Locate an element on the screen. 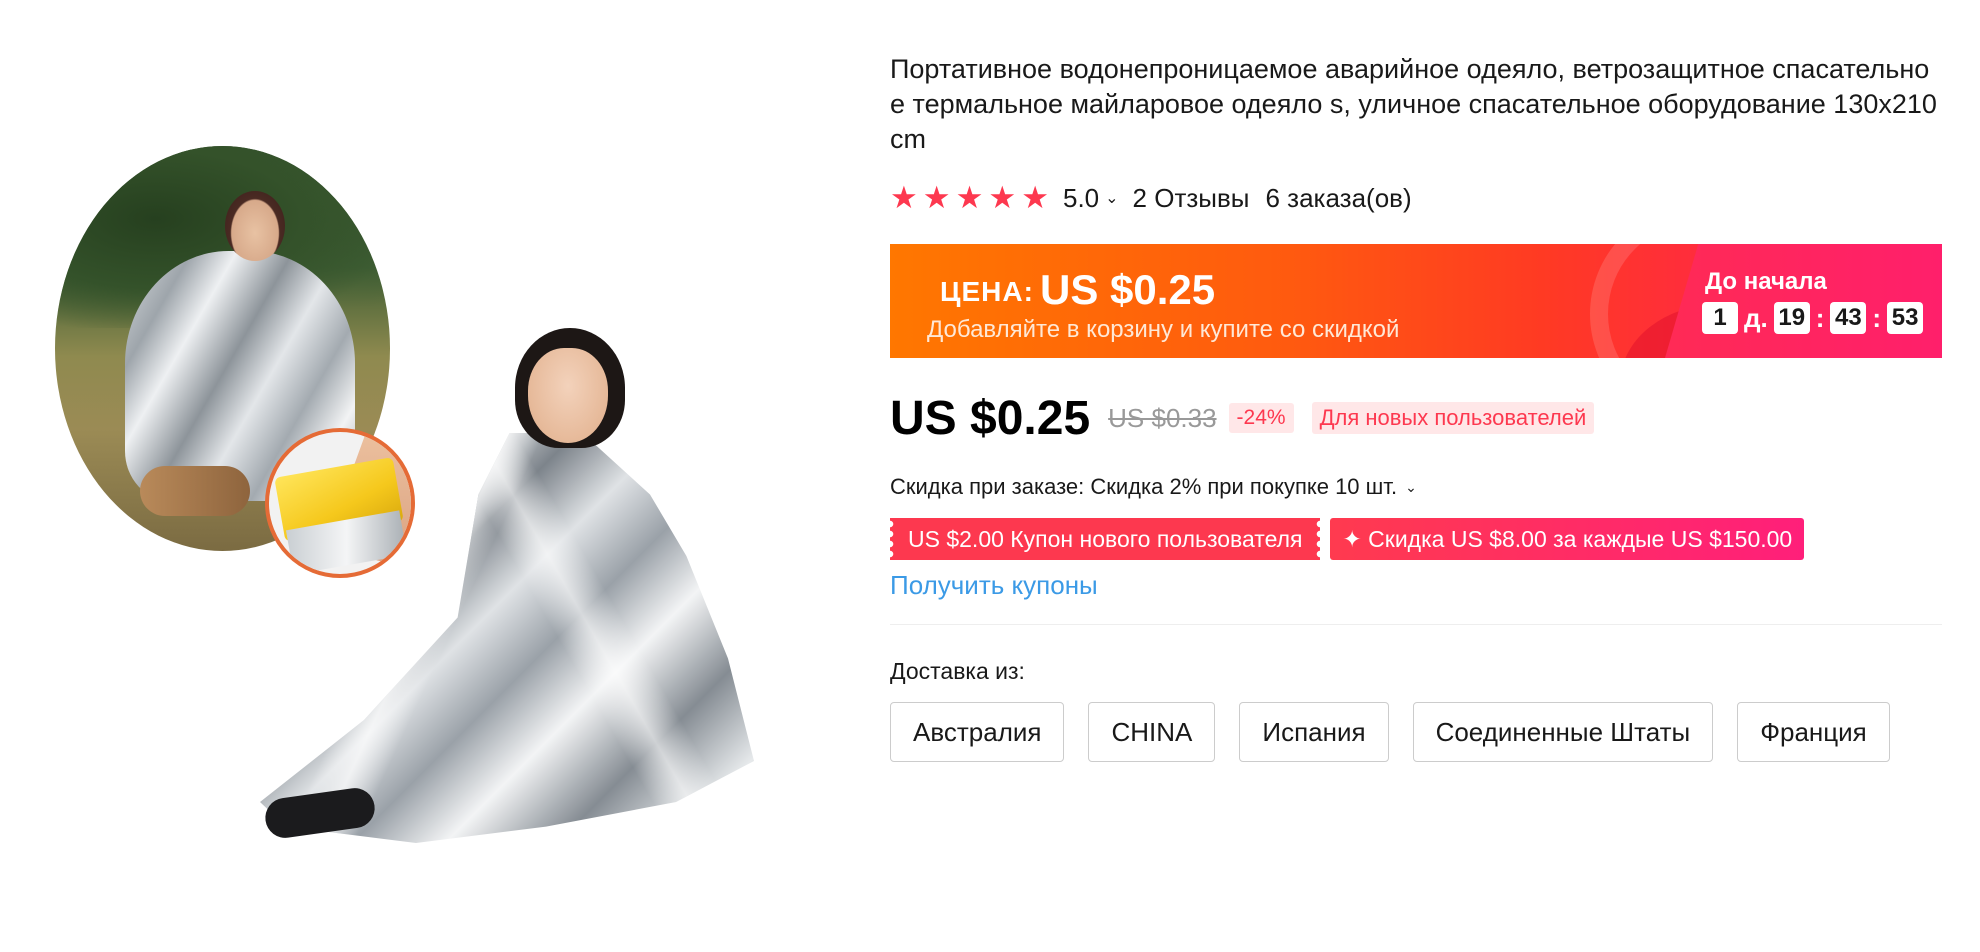 Image resolution: width=1980 pixels, height=952 pixels. rating-row: ★ ★ ★ ★ ★ 5.0 ⌄ 2 Отзывы 6 заказа(ов) is located at coordinates (1151, 198).